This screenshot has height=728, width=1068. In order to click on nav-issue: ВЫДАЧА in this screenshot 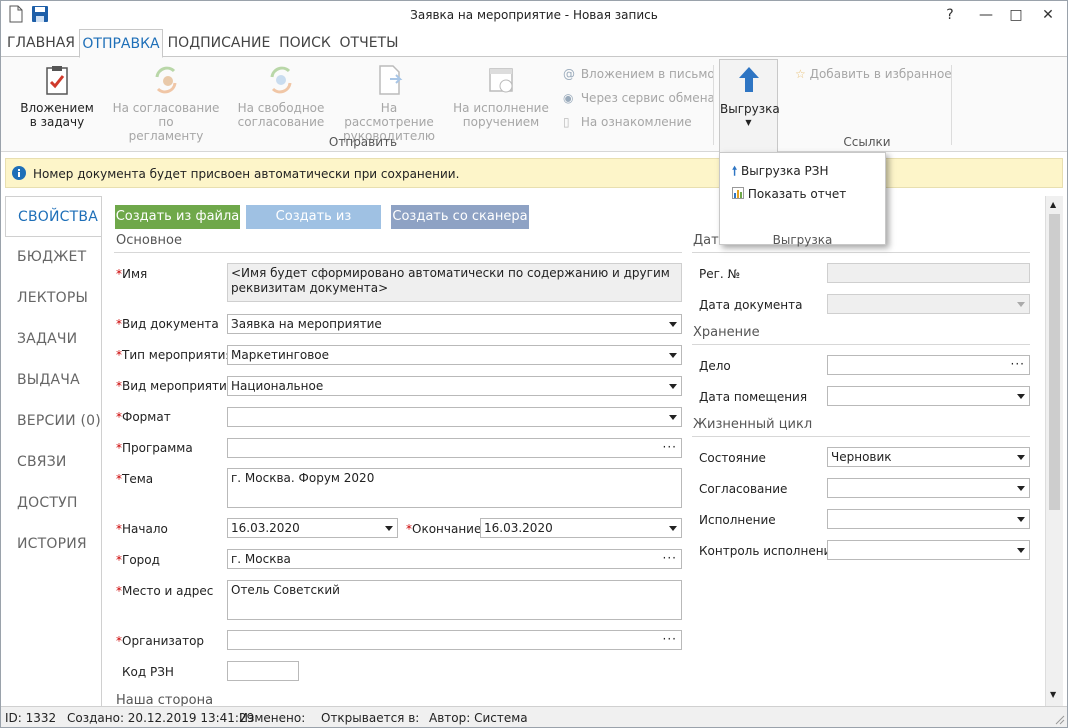, I will do `click(53, 380)`.